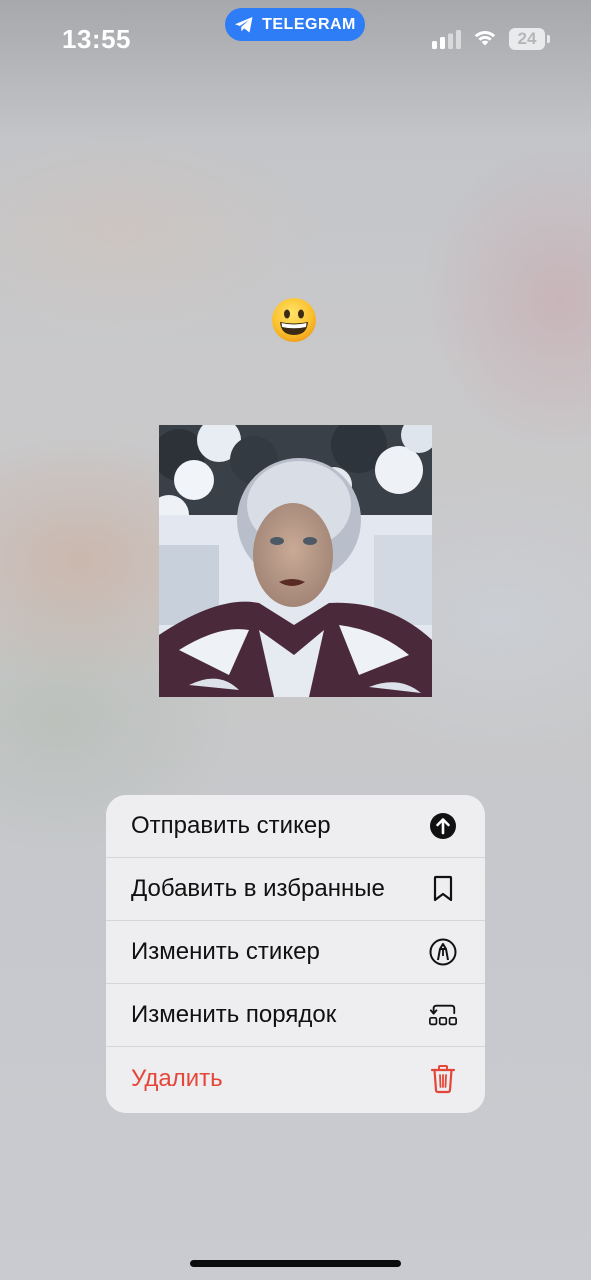  I want to click on wifi-icon, so click(485, 40).